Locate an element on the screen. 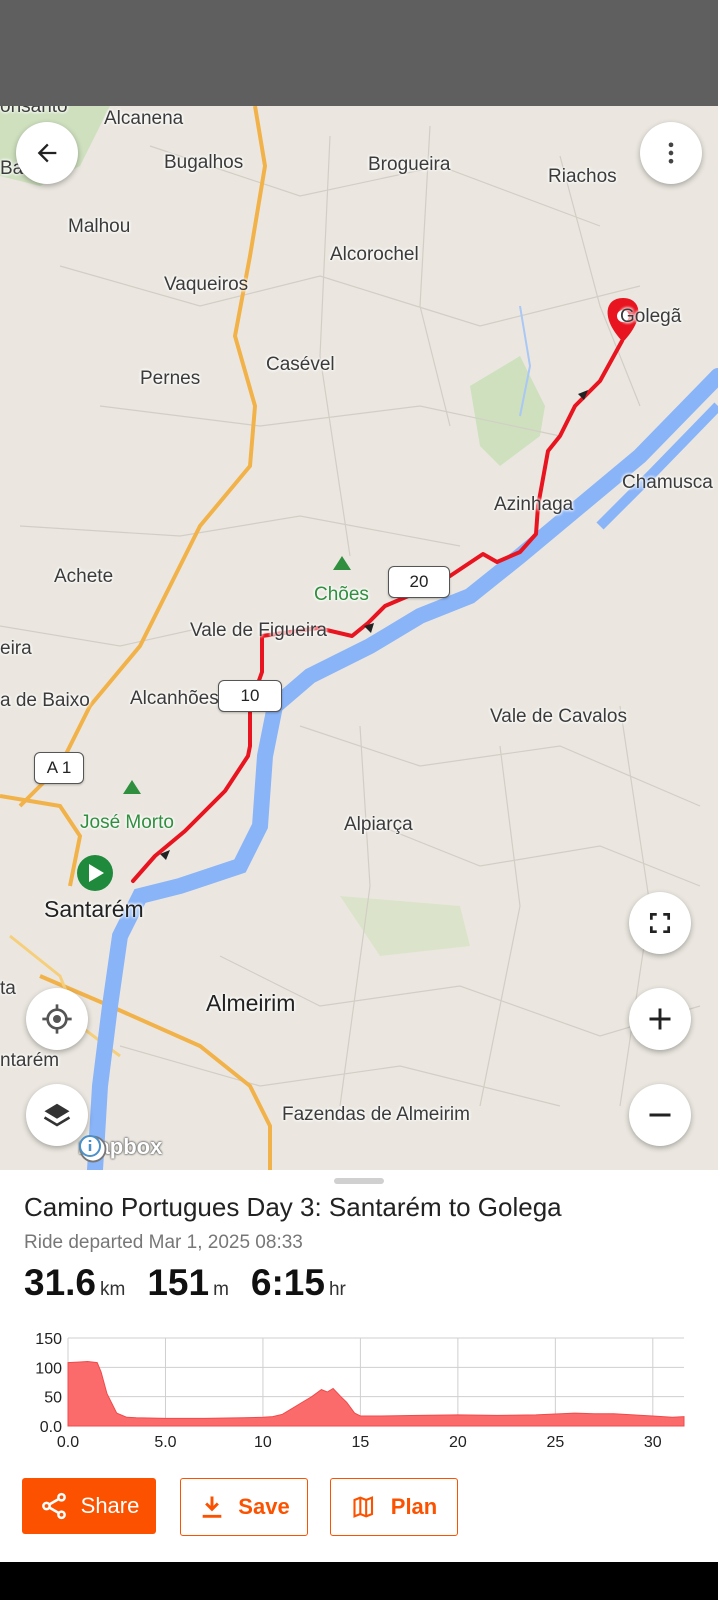  place-label: Riachos is located at coordinates (582, 176).